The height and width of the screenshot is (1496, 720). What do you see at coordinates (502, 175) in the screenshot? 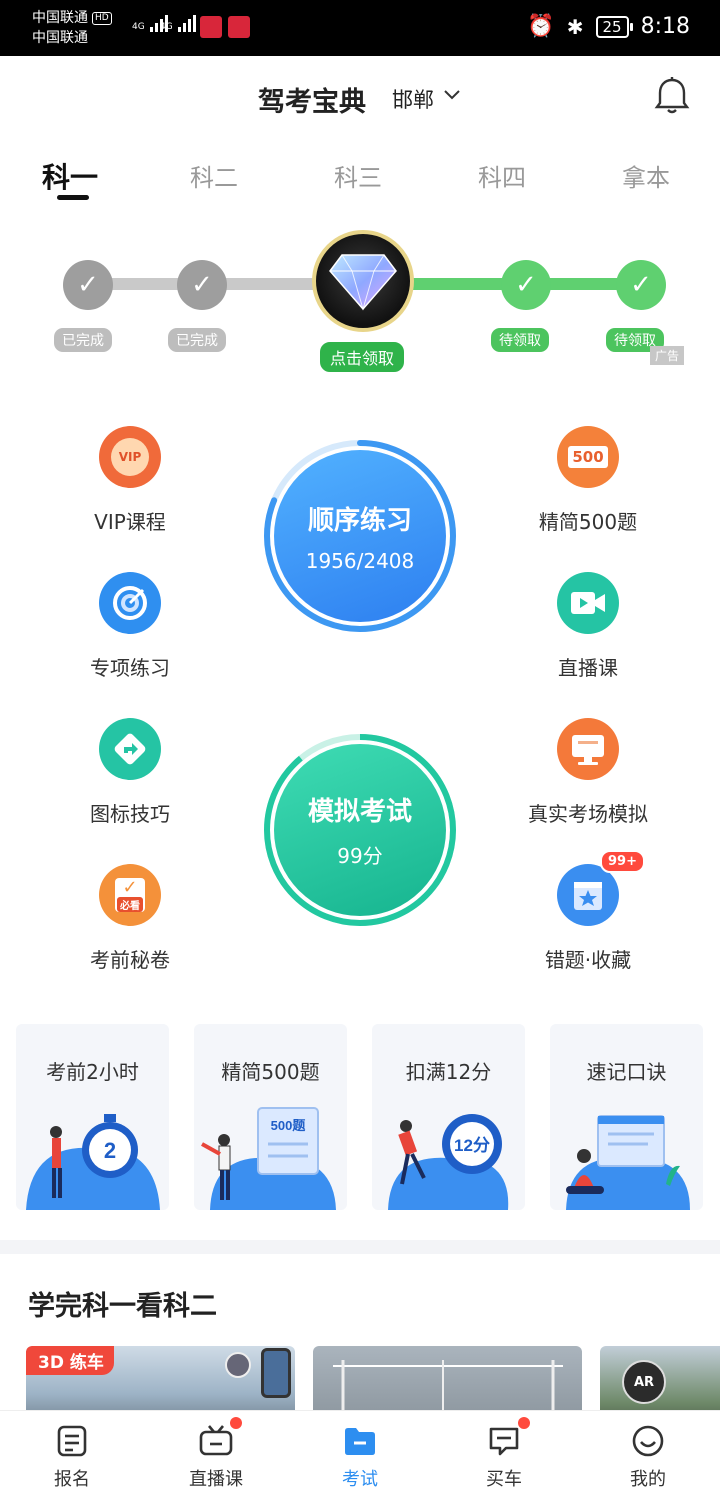
I see `tab-ke4: 科四` at bounding box center [502, 175].